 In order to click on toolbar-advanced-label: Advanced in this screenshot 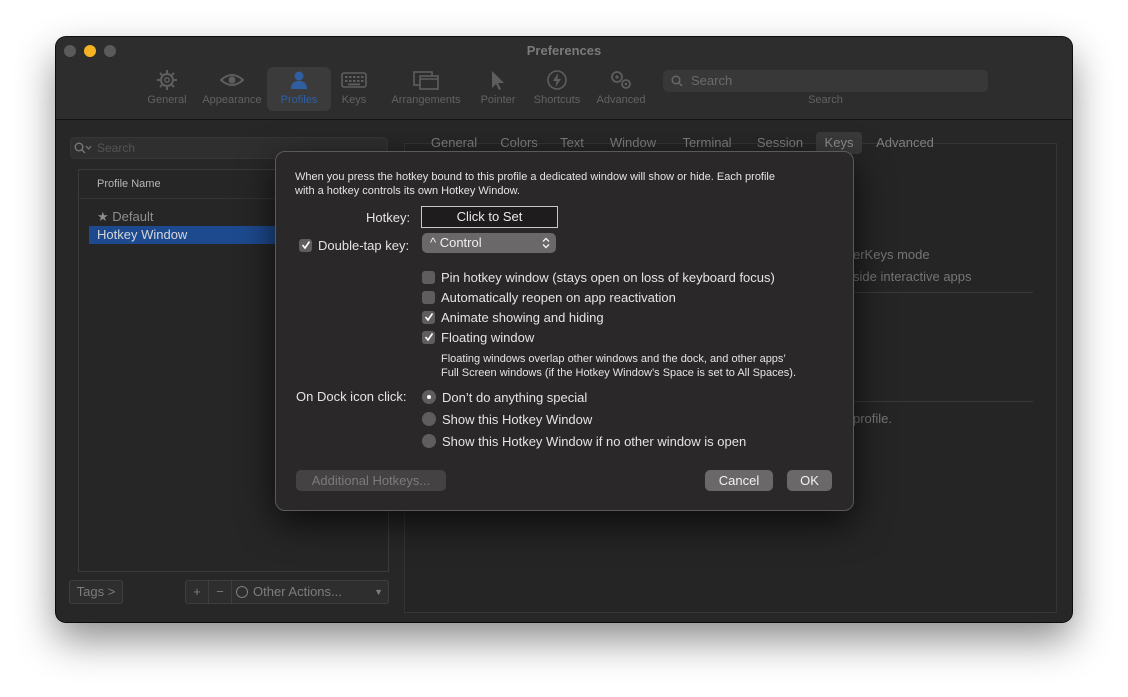, I will do `click(621, 100)`.